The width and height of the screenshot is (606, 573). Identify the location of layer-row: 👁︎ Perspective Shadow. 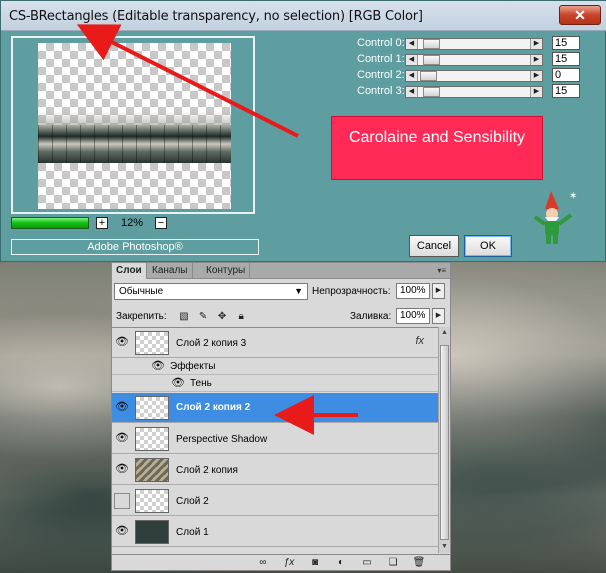
(275, 439).